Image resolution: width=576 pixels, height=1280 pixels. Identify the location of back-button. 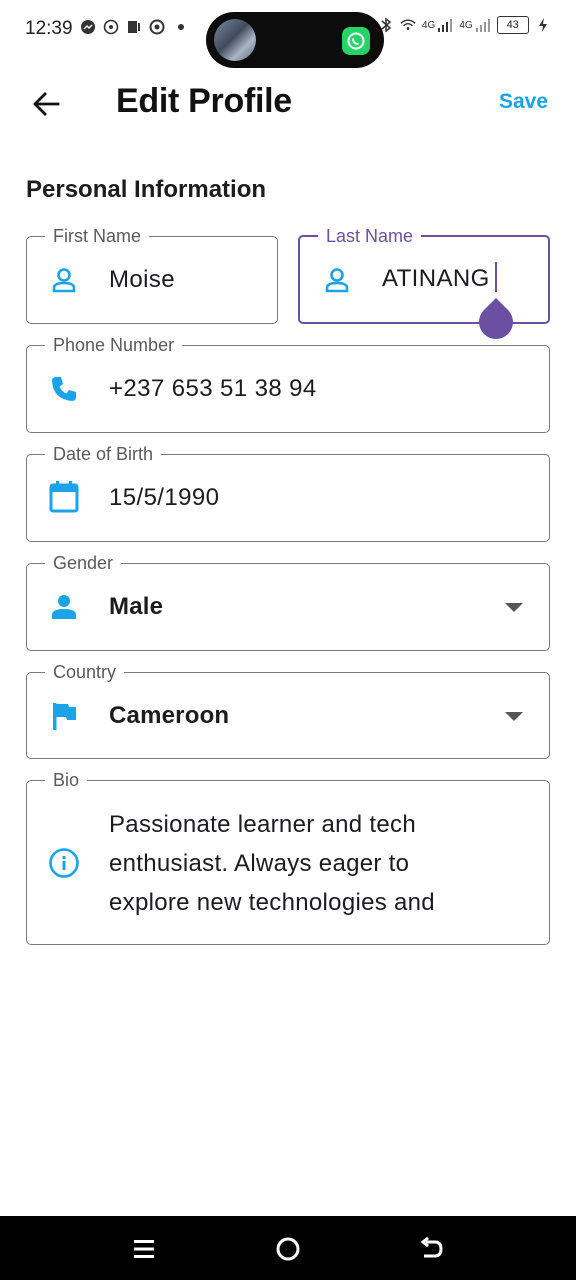
(46, 104).